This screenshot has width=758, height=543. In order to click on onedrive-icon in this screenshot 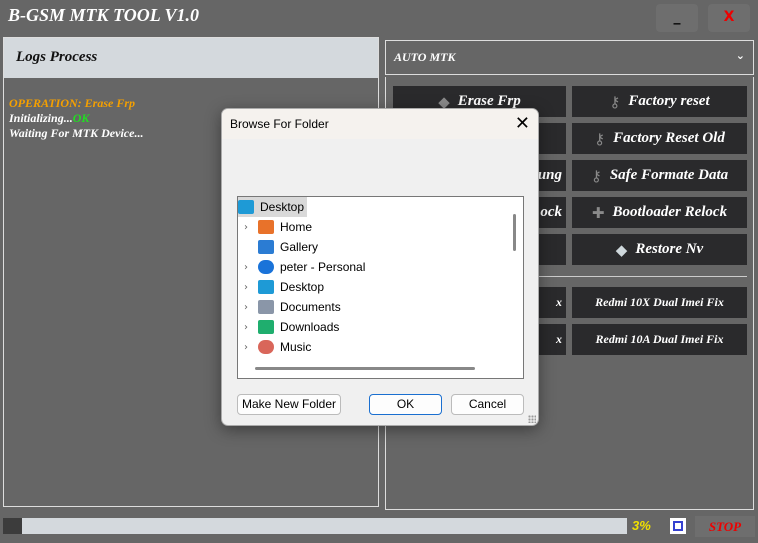, I will do `click(266, 267)`.